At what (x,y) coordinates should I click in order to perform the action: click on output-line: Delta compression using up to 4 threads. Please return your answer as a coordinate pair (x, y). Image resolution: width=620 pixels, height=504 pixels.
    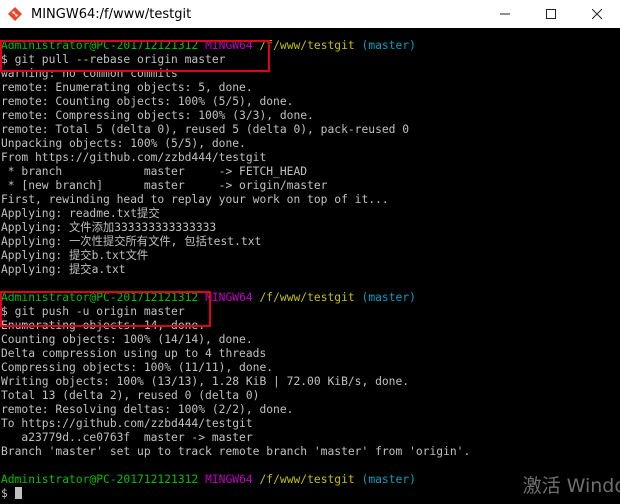
    Looking at the image, I should click on (134, 353).